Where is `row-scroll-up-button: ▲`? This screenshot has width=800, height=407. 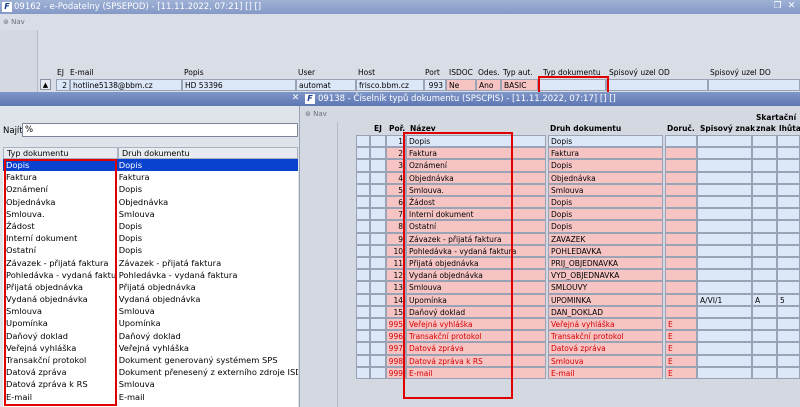
row-scroll-up-button: ▲ is located at coordinates (45, 84).